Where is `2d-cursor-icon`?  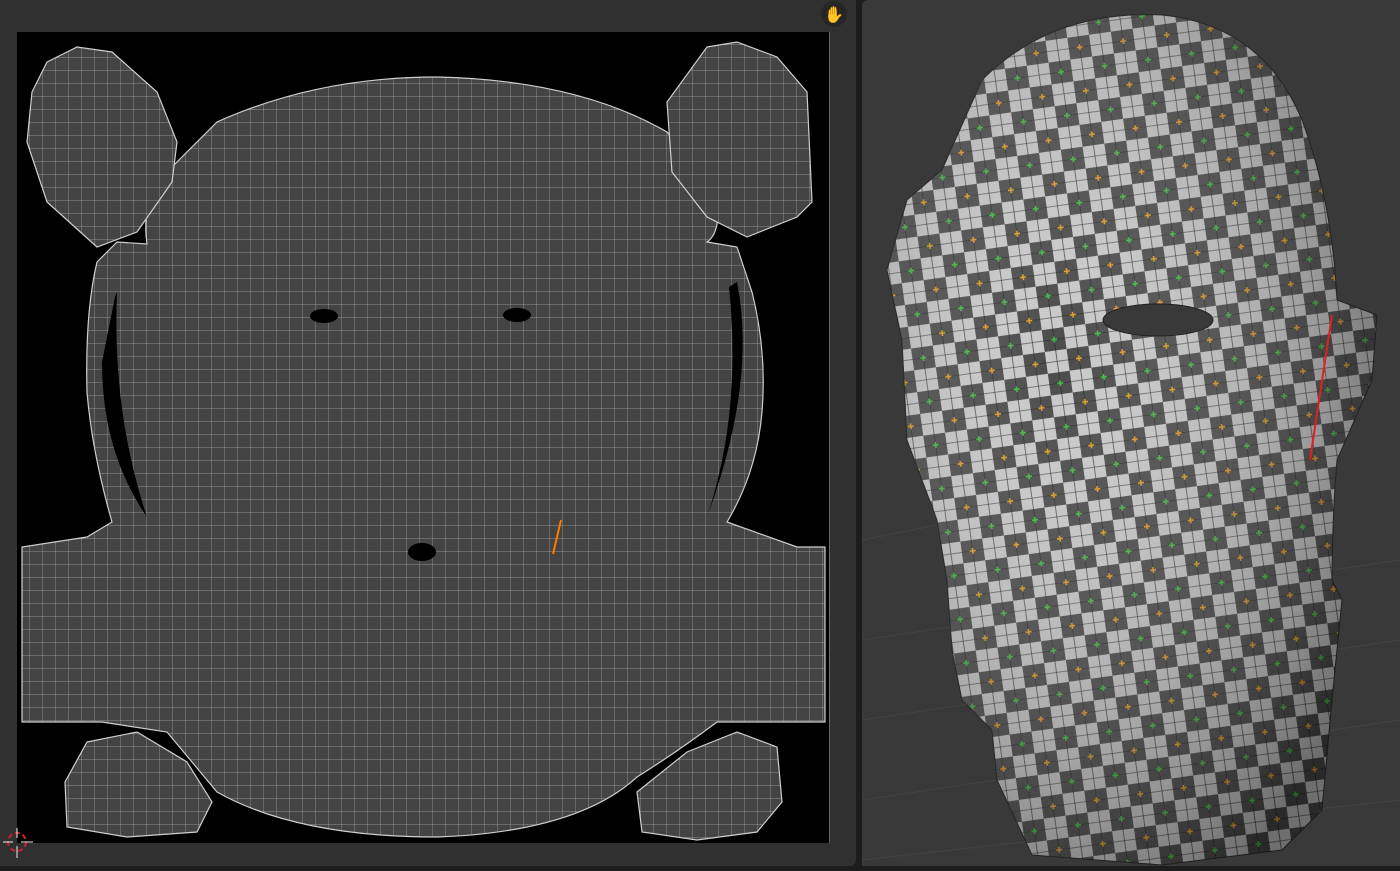 2d-cursor-icon is located at coordinates (18, 843).